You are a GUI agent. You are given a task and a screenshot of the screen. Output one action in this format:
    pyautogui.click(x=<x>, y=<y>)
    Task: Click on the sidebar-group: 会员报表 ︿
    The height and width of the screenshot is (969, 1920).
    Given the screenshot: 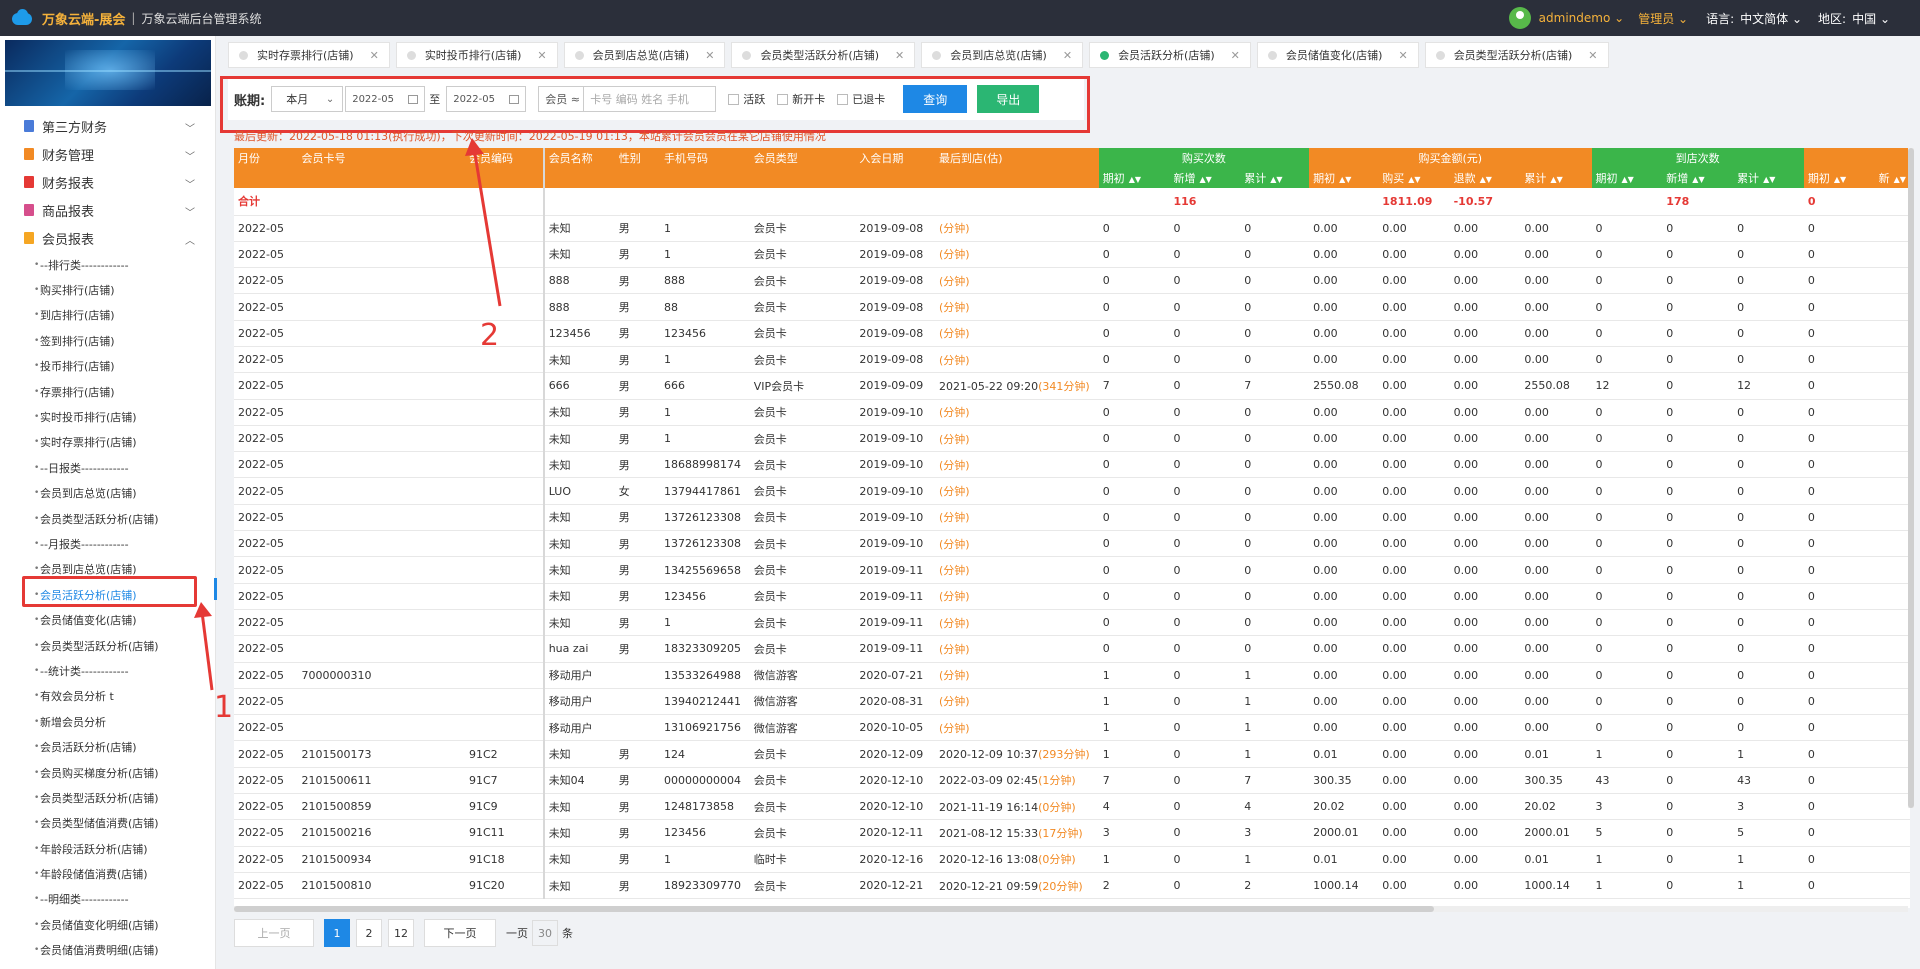 What is the action you would take?
    pyautogui.click(x=107, y=238)
    